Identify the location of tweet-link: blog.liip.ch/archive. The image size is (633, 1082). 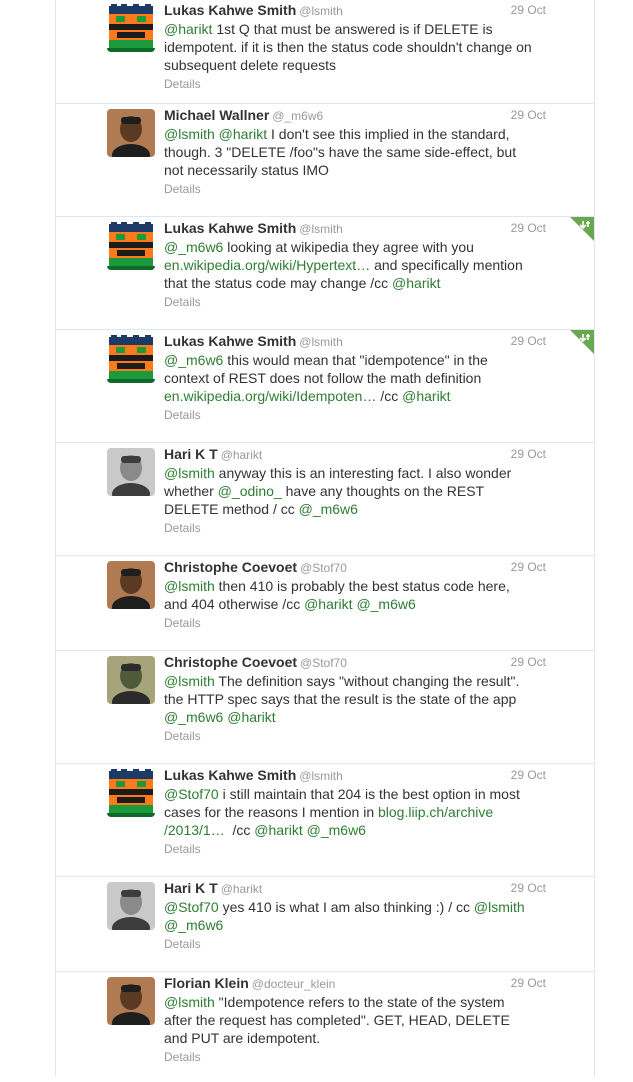
(435, 812).